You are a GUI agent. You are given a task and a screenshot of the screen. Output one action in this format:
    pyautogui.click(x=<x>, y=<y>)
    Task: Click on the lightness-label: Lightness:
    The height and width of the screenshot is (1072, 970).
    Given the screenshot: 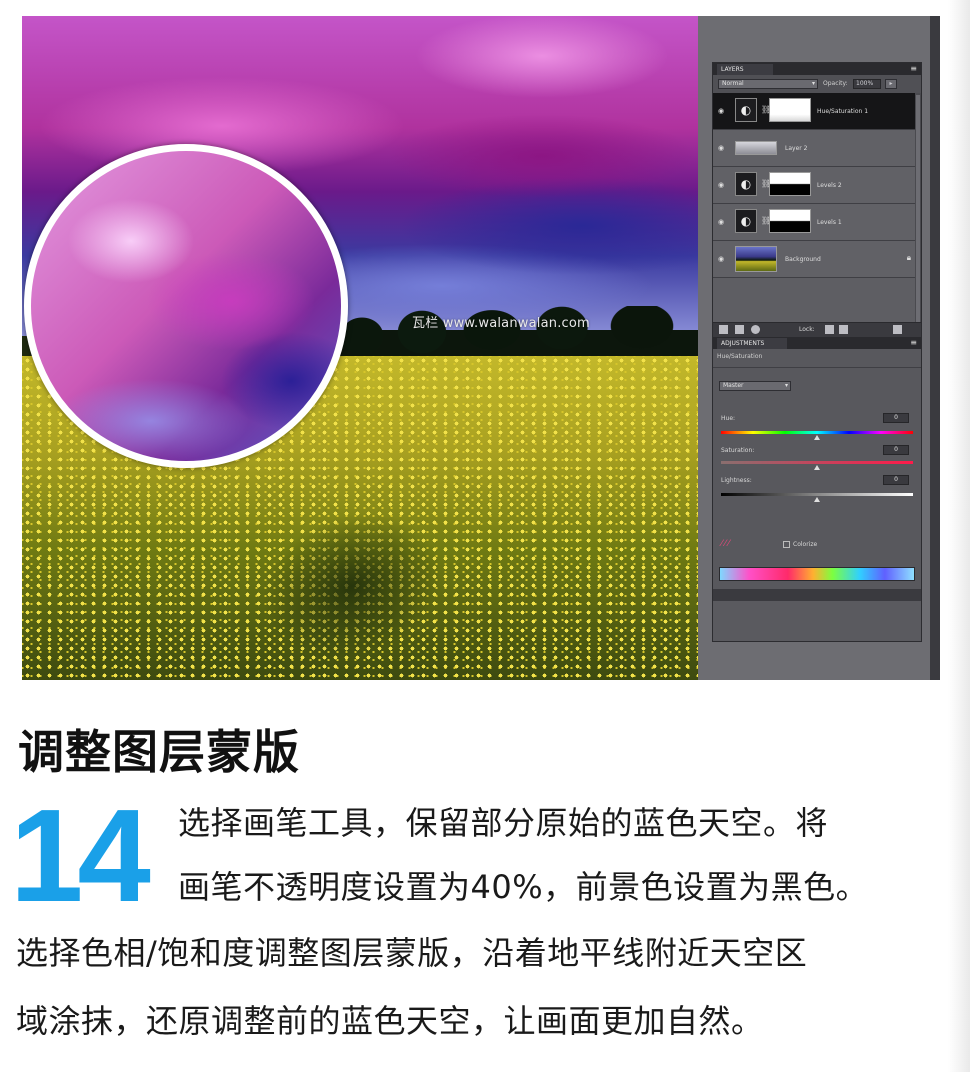 What is the action you would take?
    pyautogui.click(x=736, y=480)
    